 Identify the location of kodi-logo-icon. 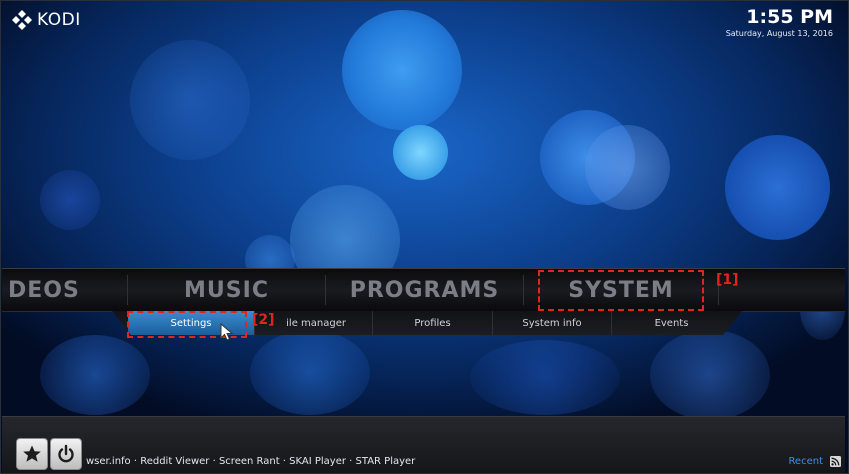
(22, 20).